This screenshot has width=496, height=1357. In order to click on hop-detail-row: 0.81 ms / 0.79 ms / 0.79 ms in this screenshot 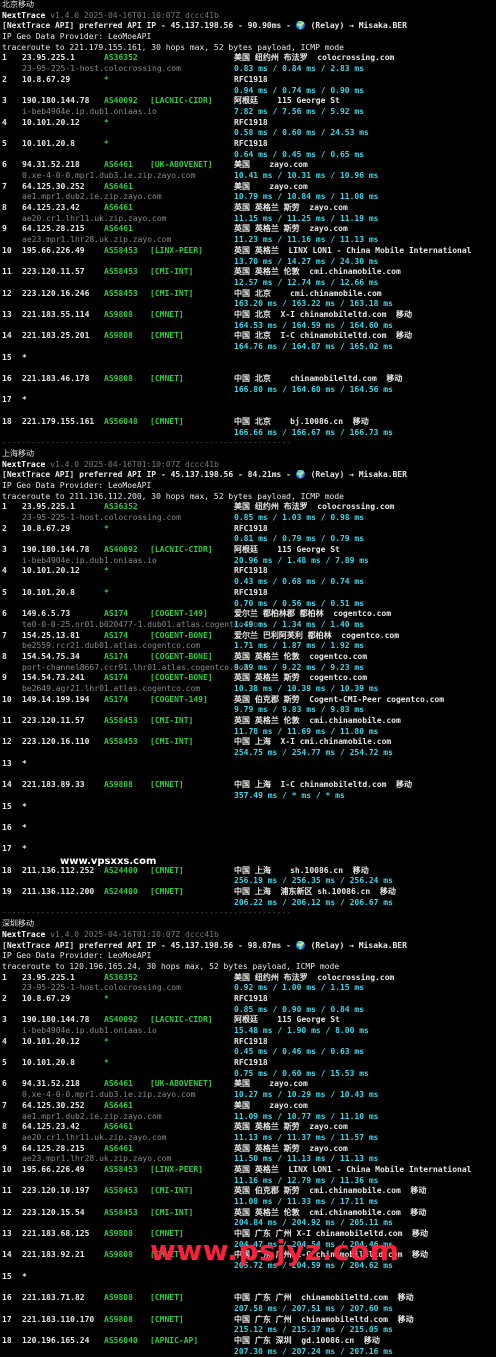, I will do `click(248, 539)`.